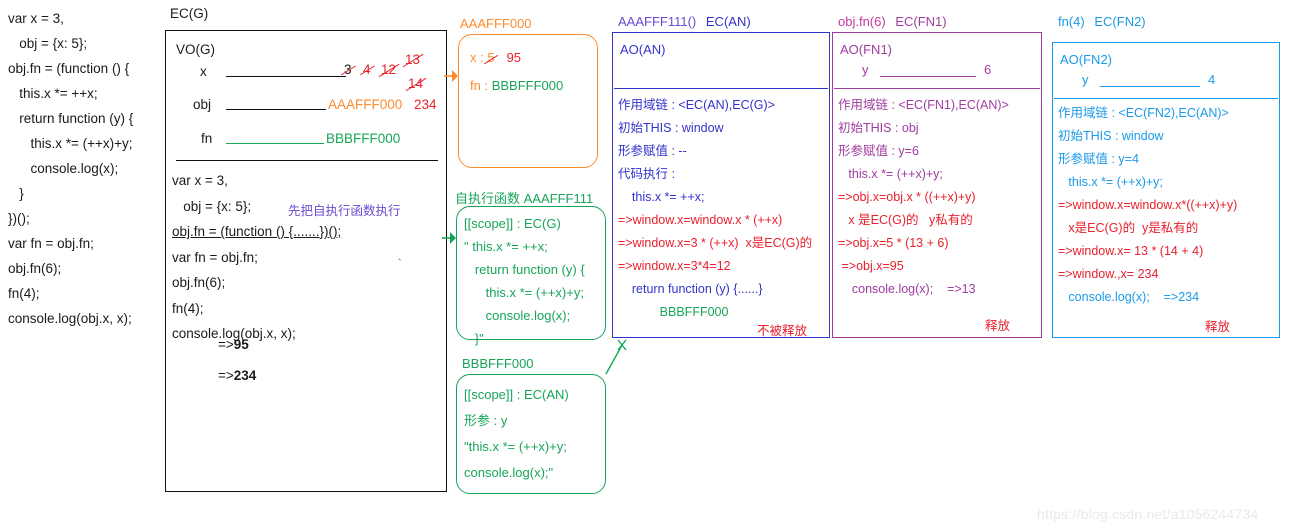 The image size is (1296, 532). I want to click on fn2-line: =>window.x=window.x*((++x)+y), so click(1148, 205).